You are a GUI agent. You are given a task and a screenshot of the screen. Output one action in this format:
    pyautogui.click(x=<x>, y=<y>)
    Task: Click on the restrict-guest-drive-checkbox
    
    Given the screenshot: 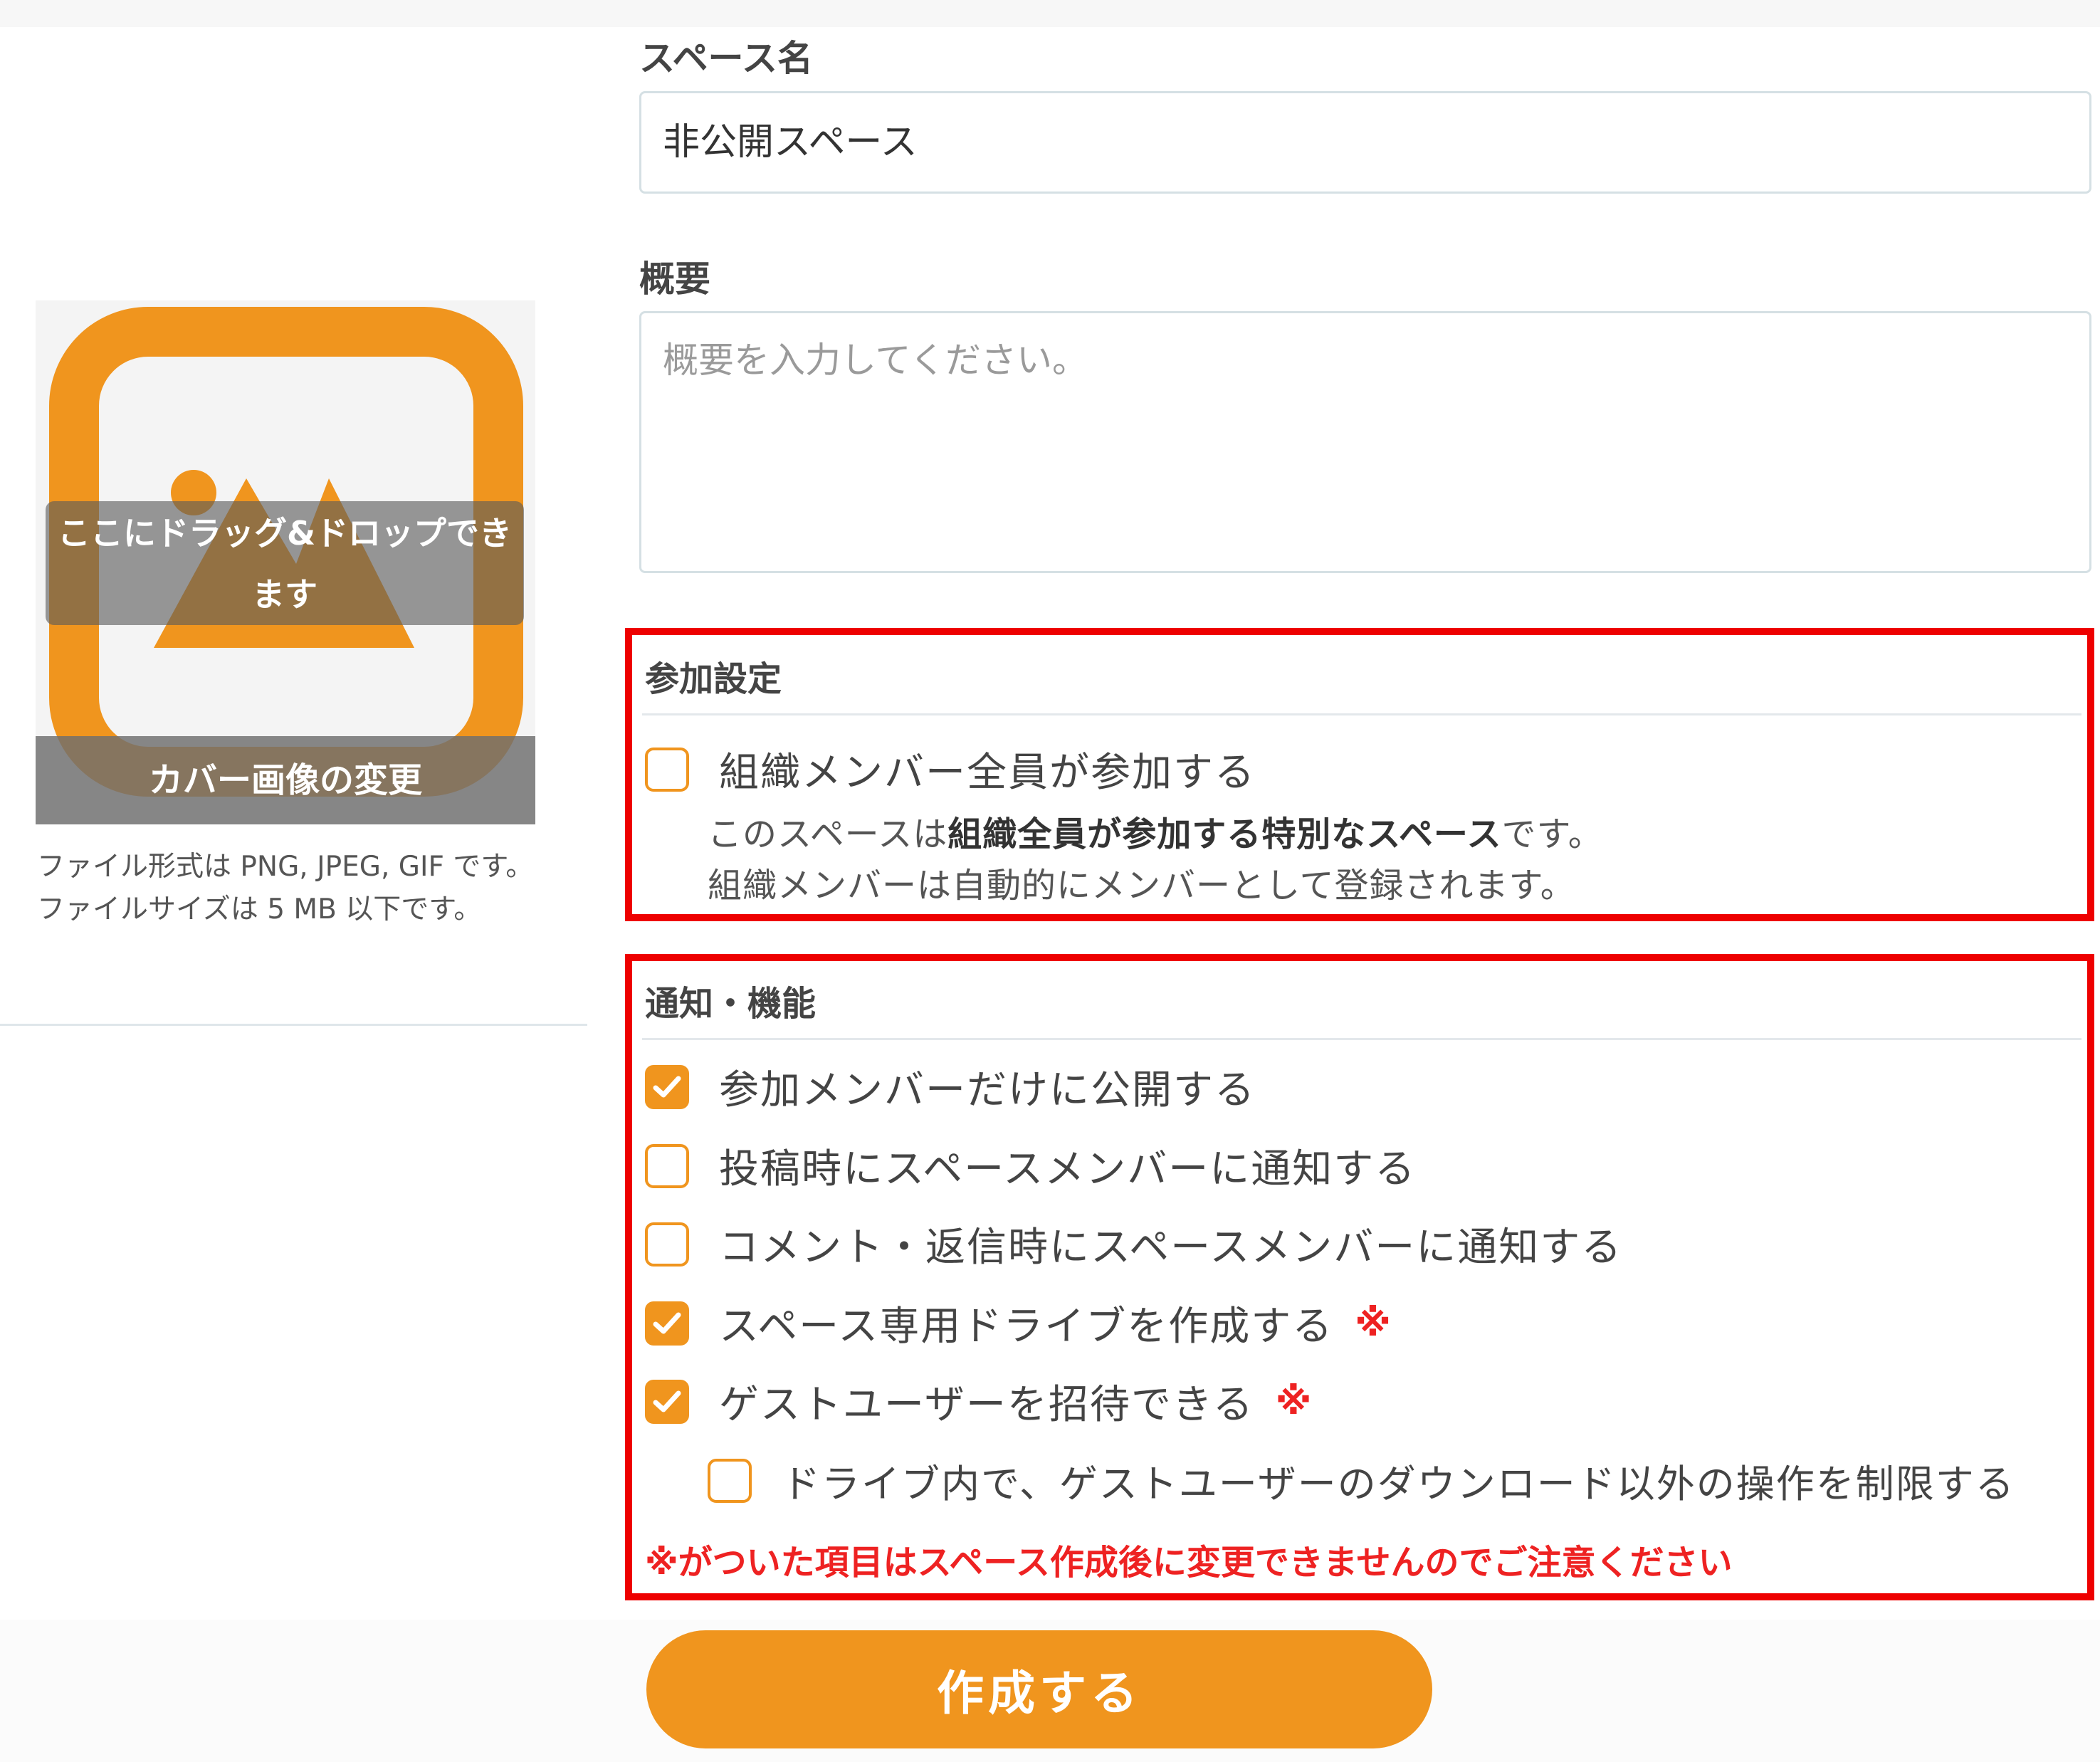 What is the action you would take?
    pyautogui.click(x=730, y=1480)
    